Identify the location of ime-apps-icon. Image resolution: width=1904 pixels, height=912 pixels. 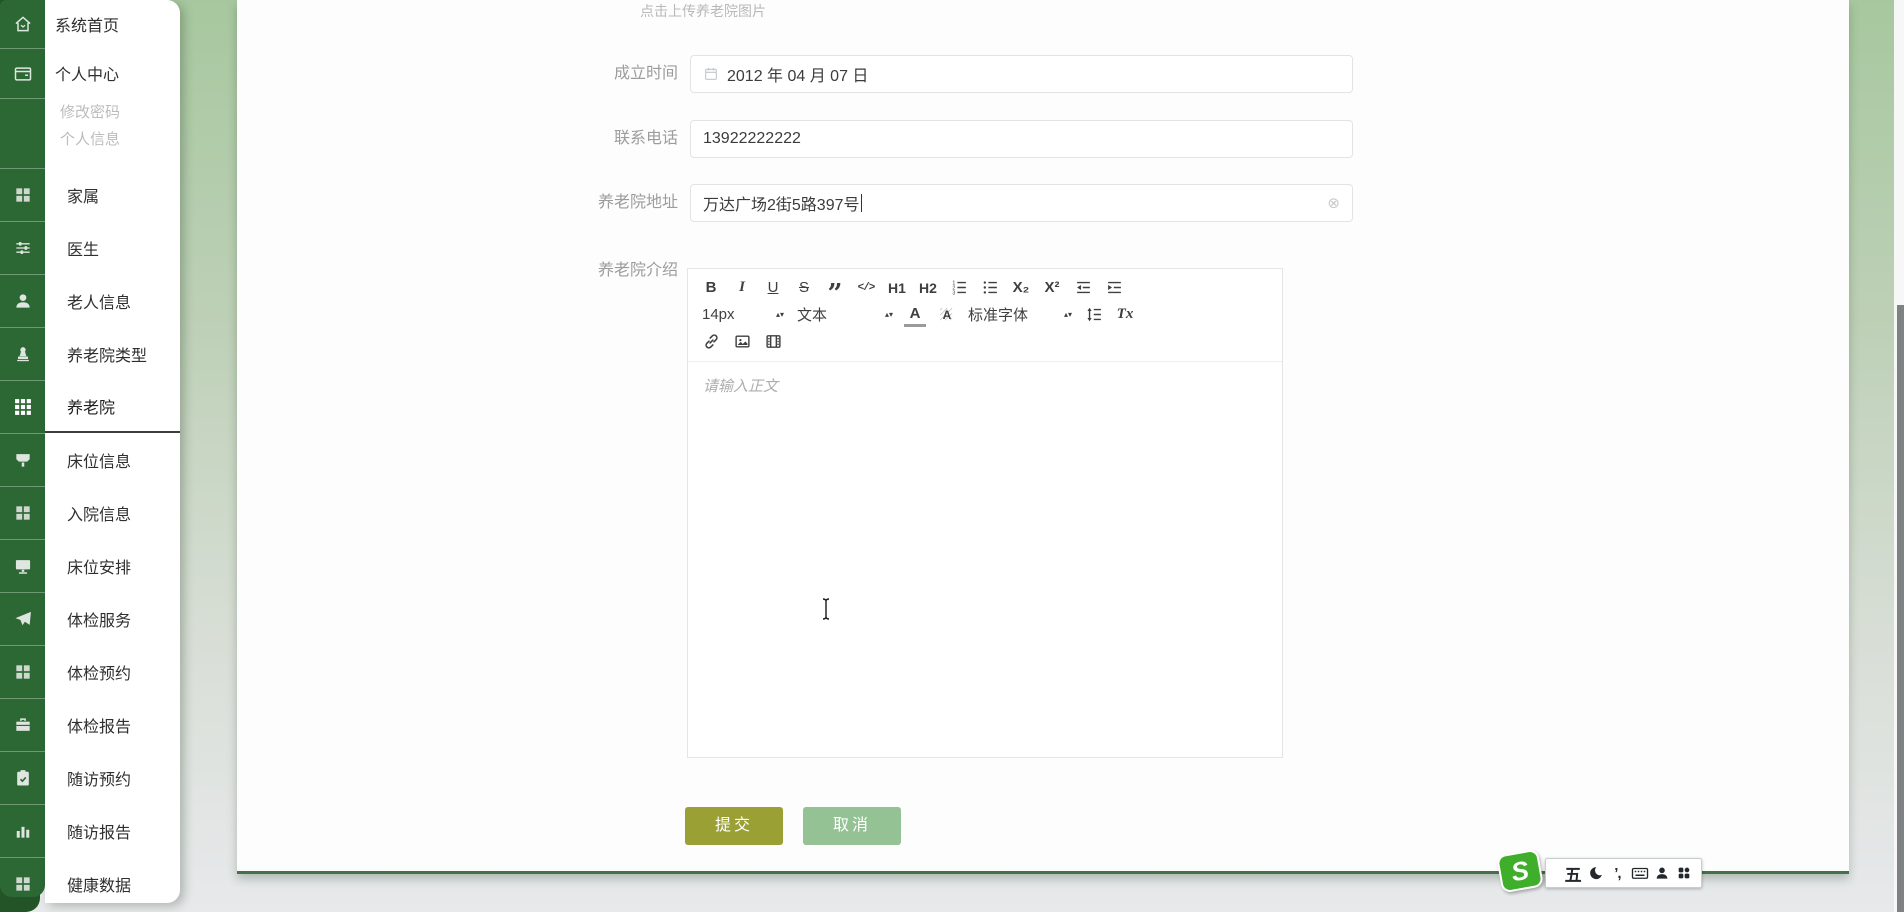
(1684, 873).